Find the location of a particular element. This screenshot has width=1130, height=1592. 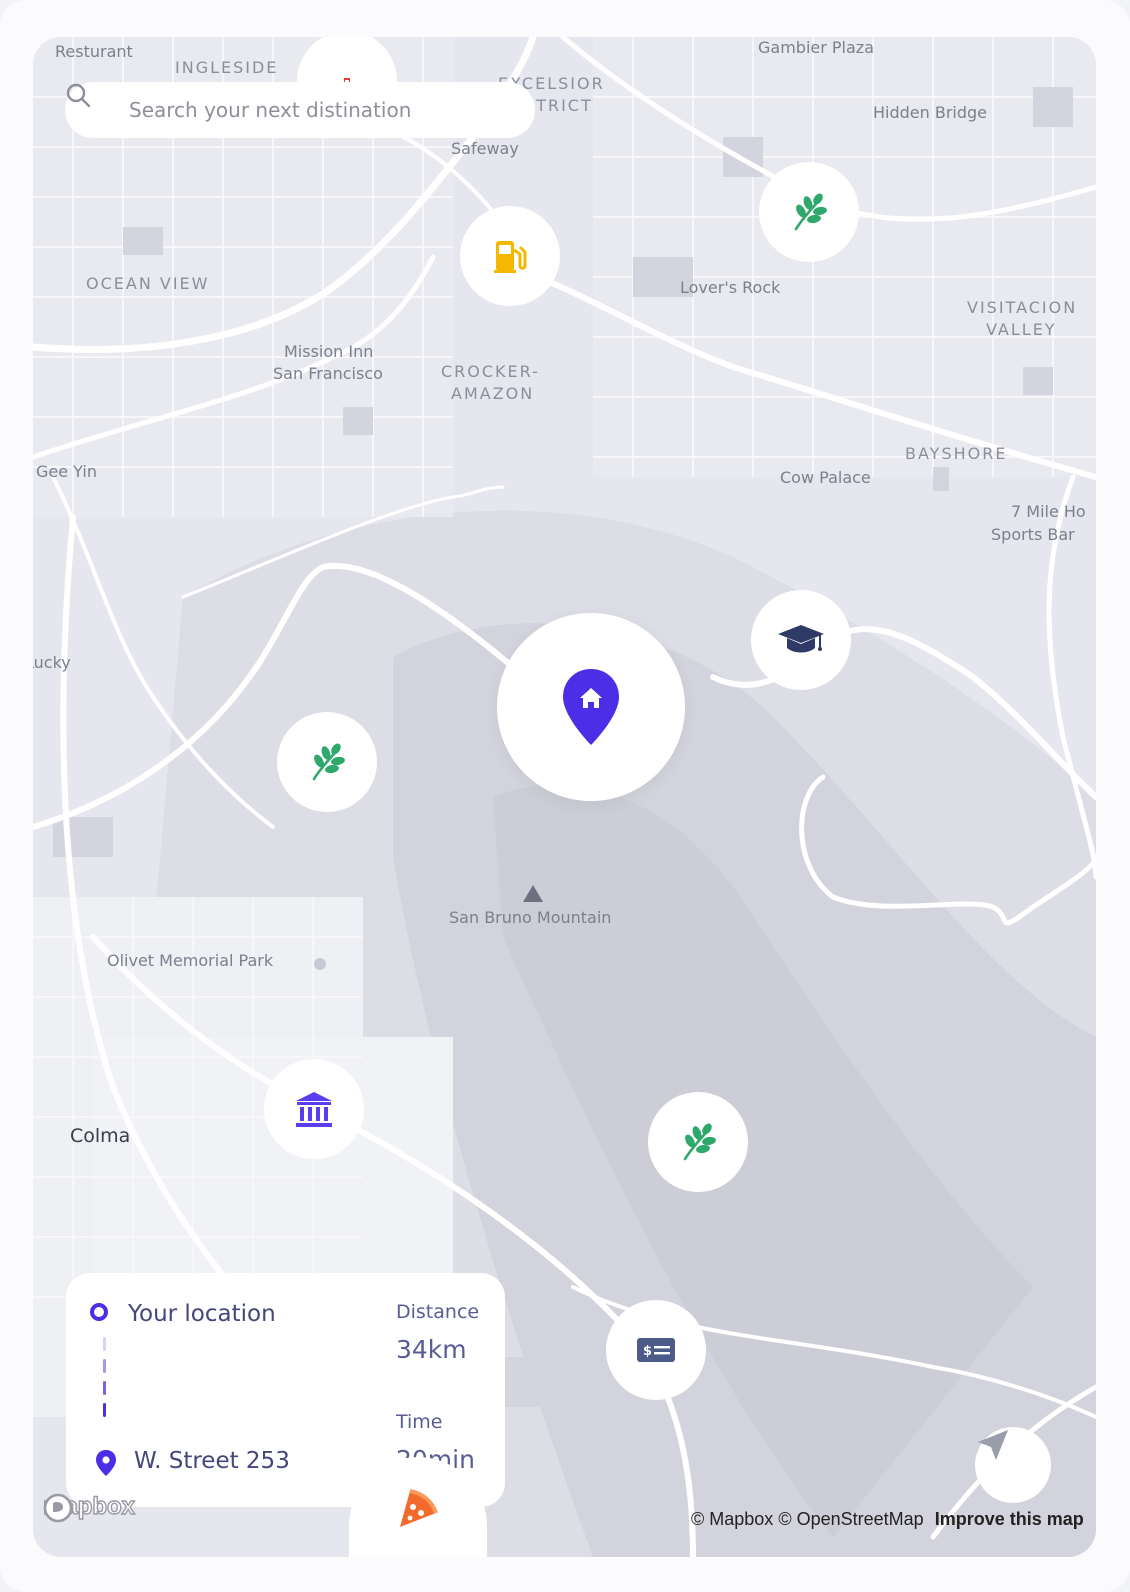

search-input is located at coordinates (319, 110).